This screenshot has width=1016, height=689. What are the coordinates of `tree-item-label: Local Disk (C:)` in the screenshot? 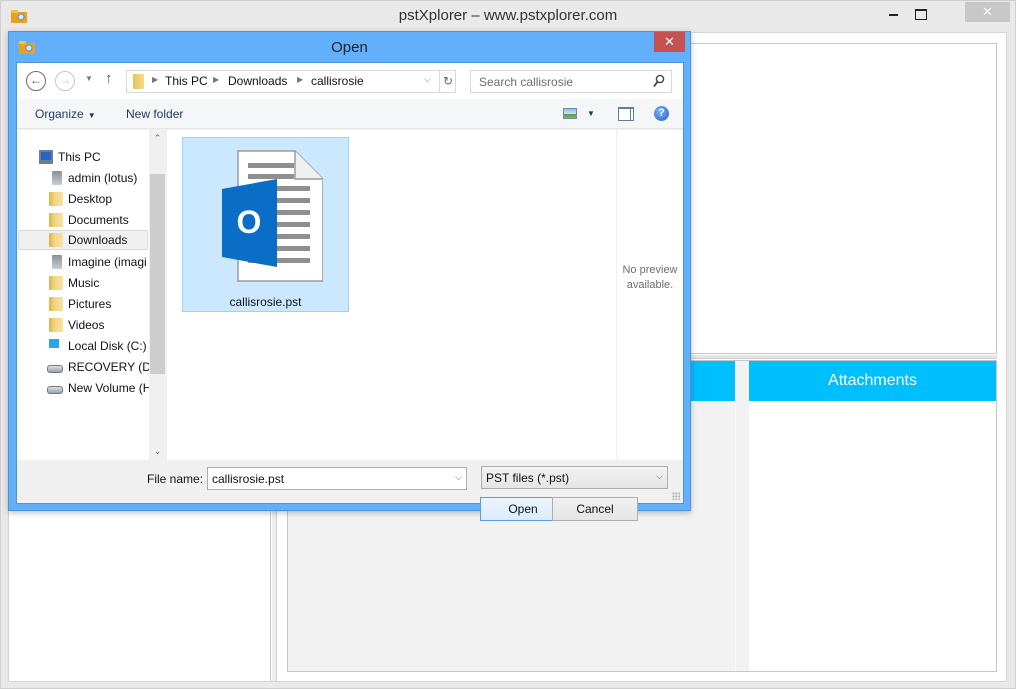 It's located at (107, 346).